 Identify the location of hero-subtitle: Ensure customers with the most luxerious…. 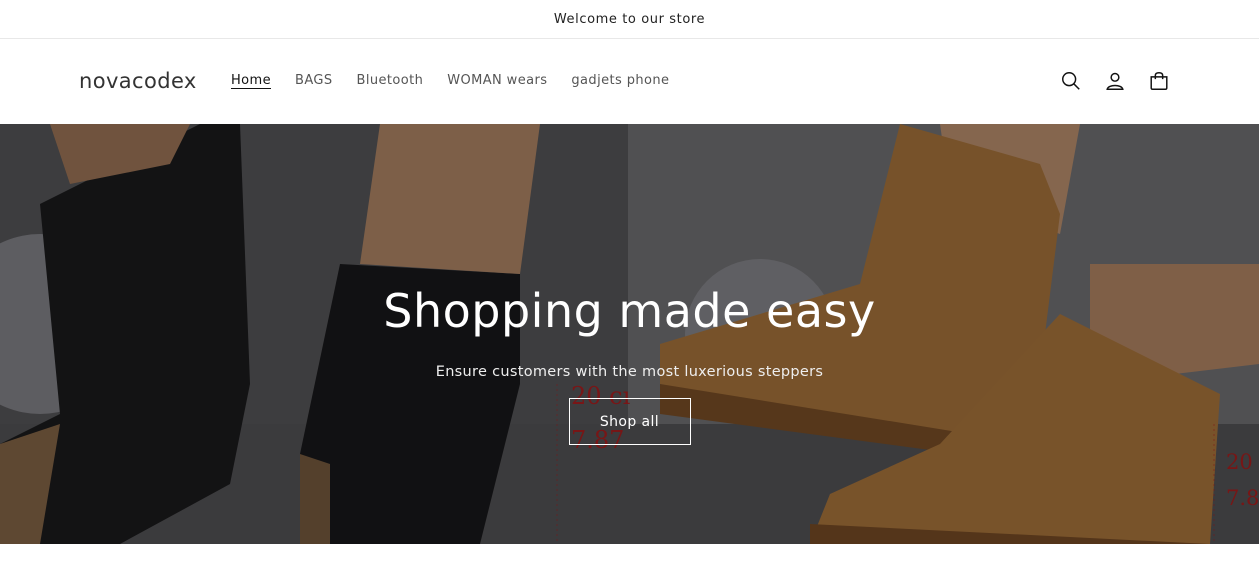
(629, 372).